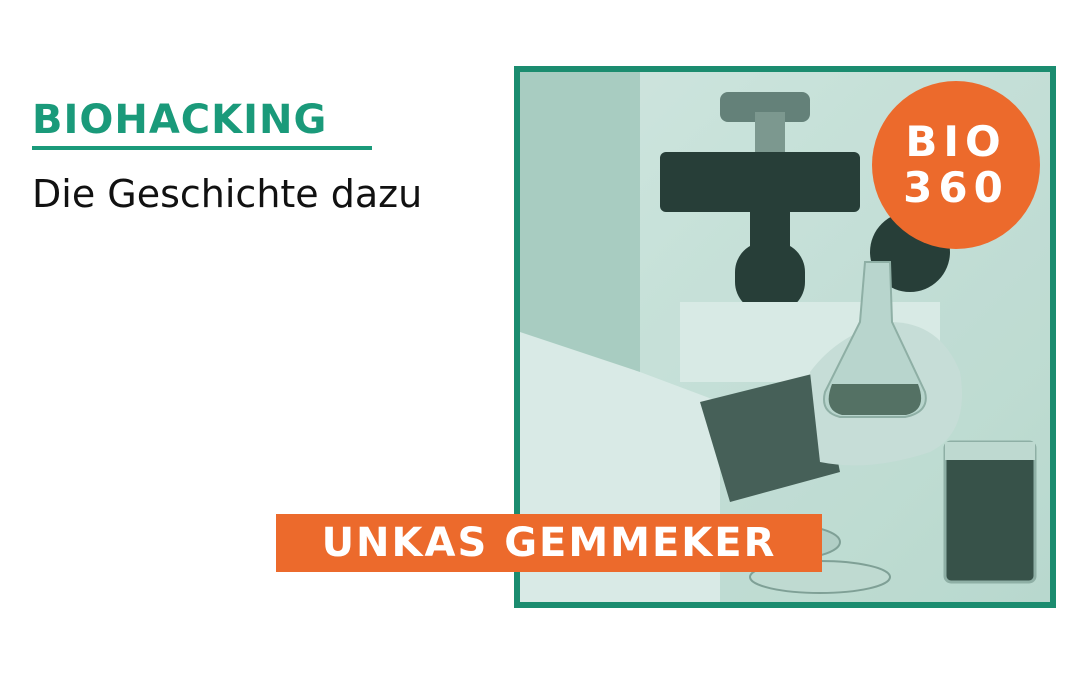 Image resolution: width=1080 pixels, height=675 pixels. I want to click on page-subtitle: Die Geschichte dazu, so click(227, 194).